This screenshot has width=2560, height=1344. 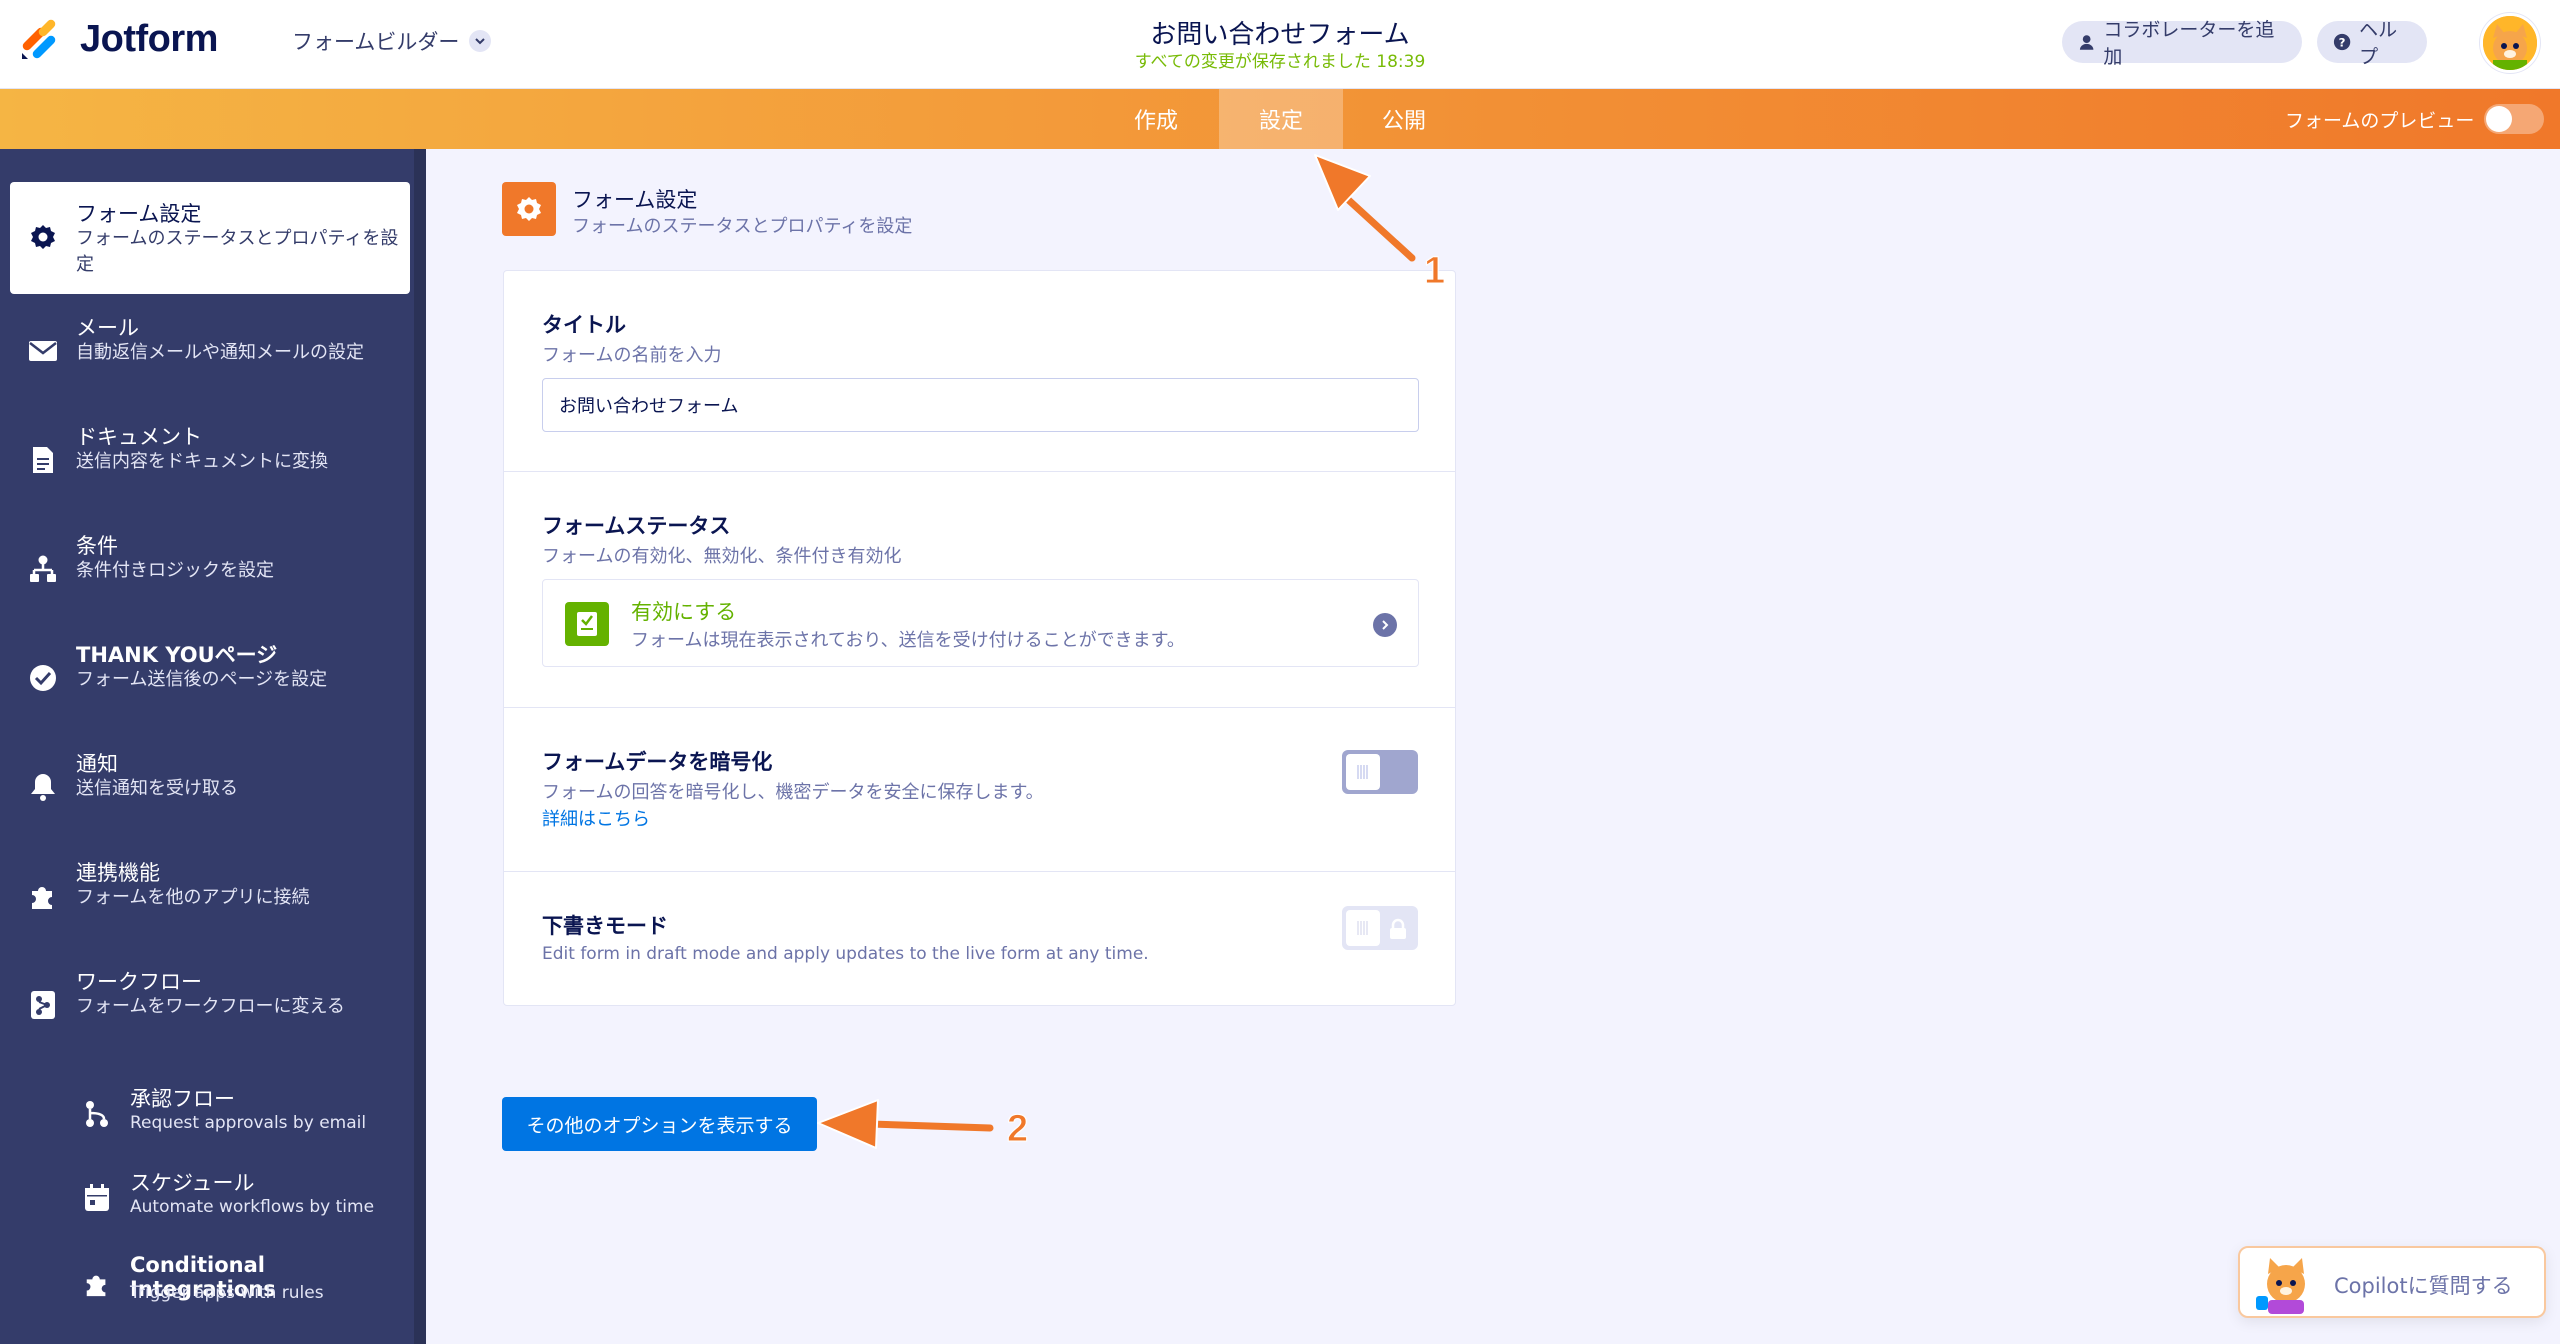 I want to click on sidebar-item-email: メール 自動返信メールや通知メールの設定, so click(x=210, y=352).